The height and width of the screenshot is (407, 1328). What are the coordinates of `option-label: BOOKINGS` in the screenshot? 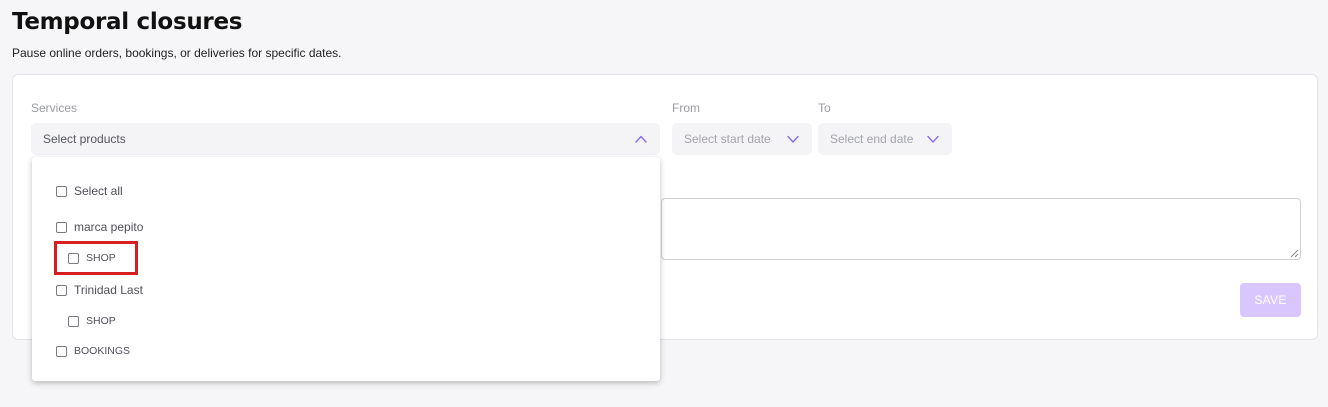 It's located at (102, 351).